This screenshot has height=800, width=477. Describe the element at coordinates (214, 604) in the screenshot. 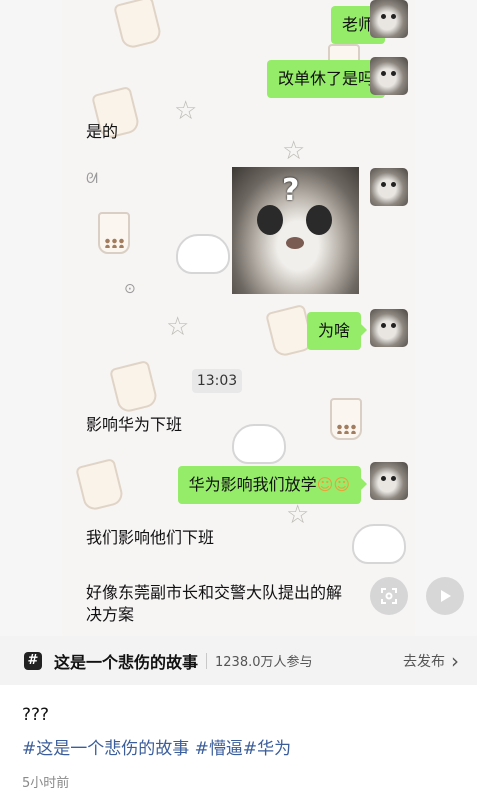

I see `message-received: 好像东莞副市长和交警大队提出的解 决方案` at that location.